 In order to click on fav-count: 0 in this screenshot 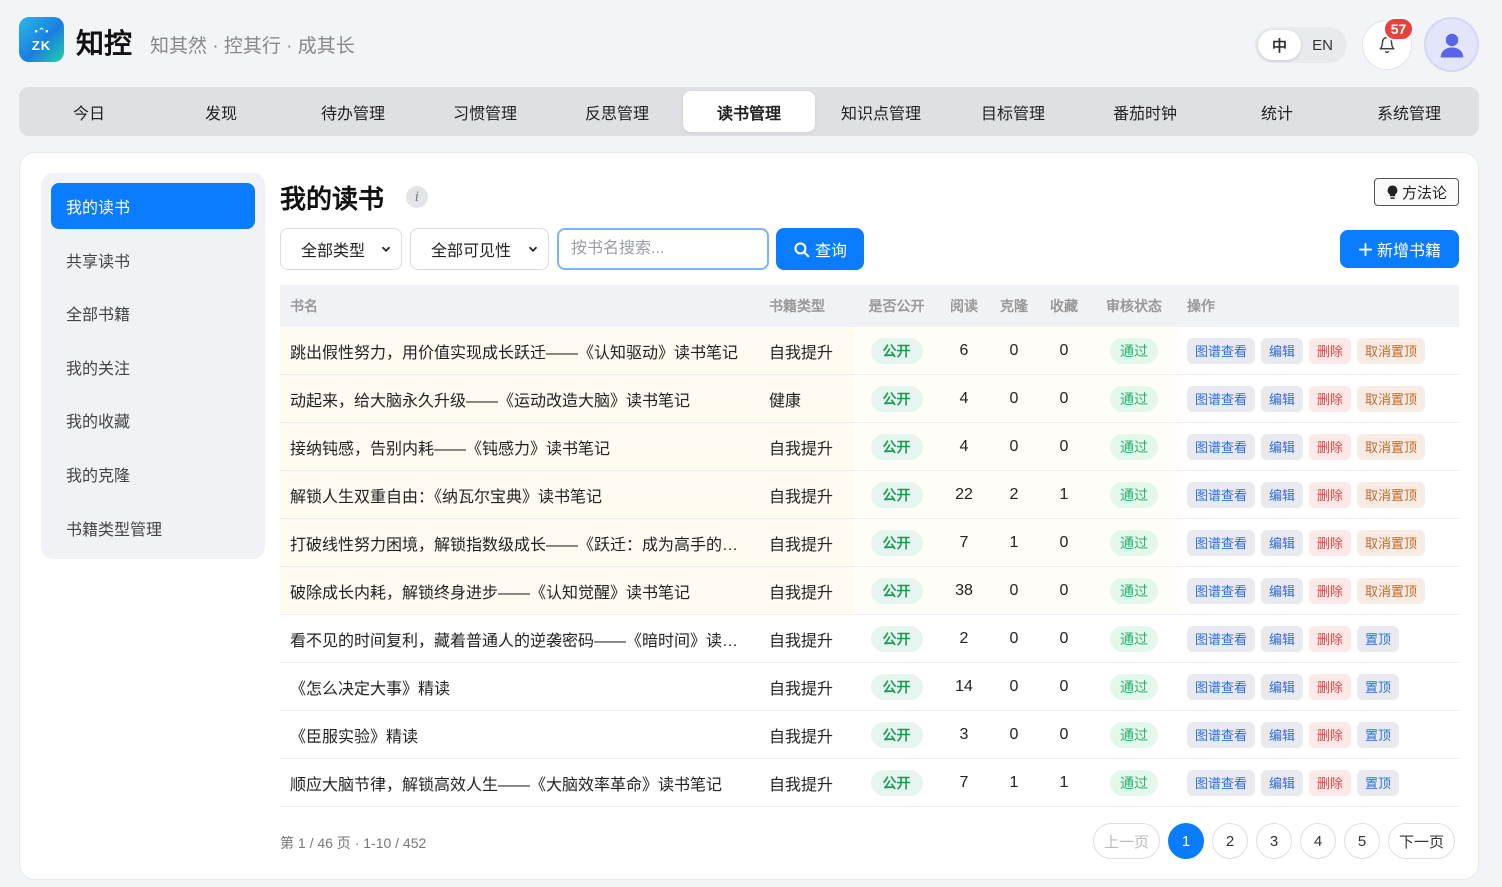, I will do `click(1064, 638)`.